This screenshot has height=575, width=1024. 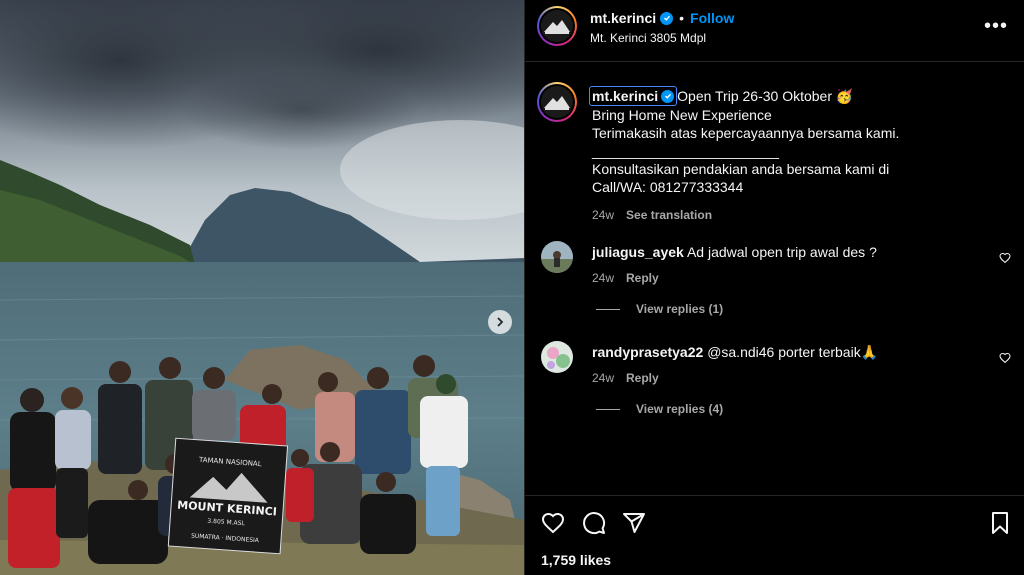 I want to click on carousel-next-button, so click(x=500, y=322).